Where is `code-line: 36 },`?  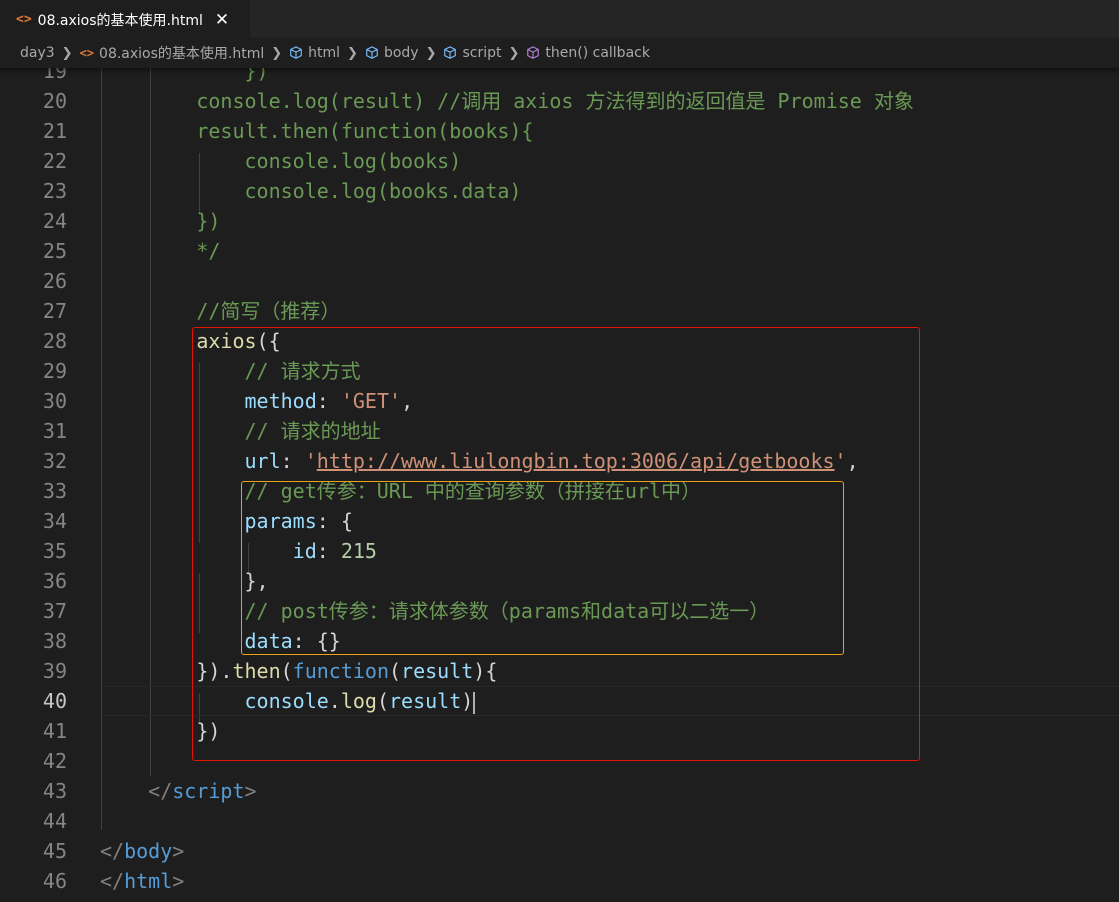
code-line: 36 }, is located at coordinates (559, 581).